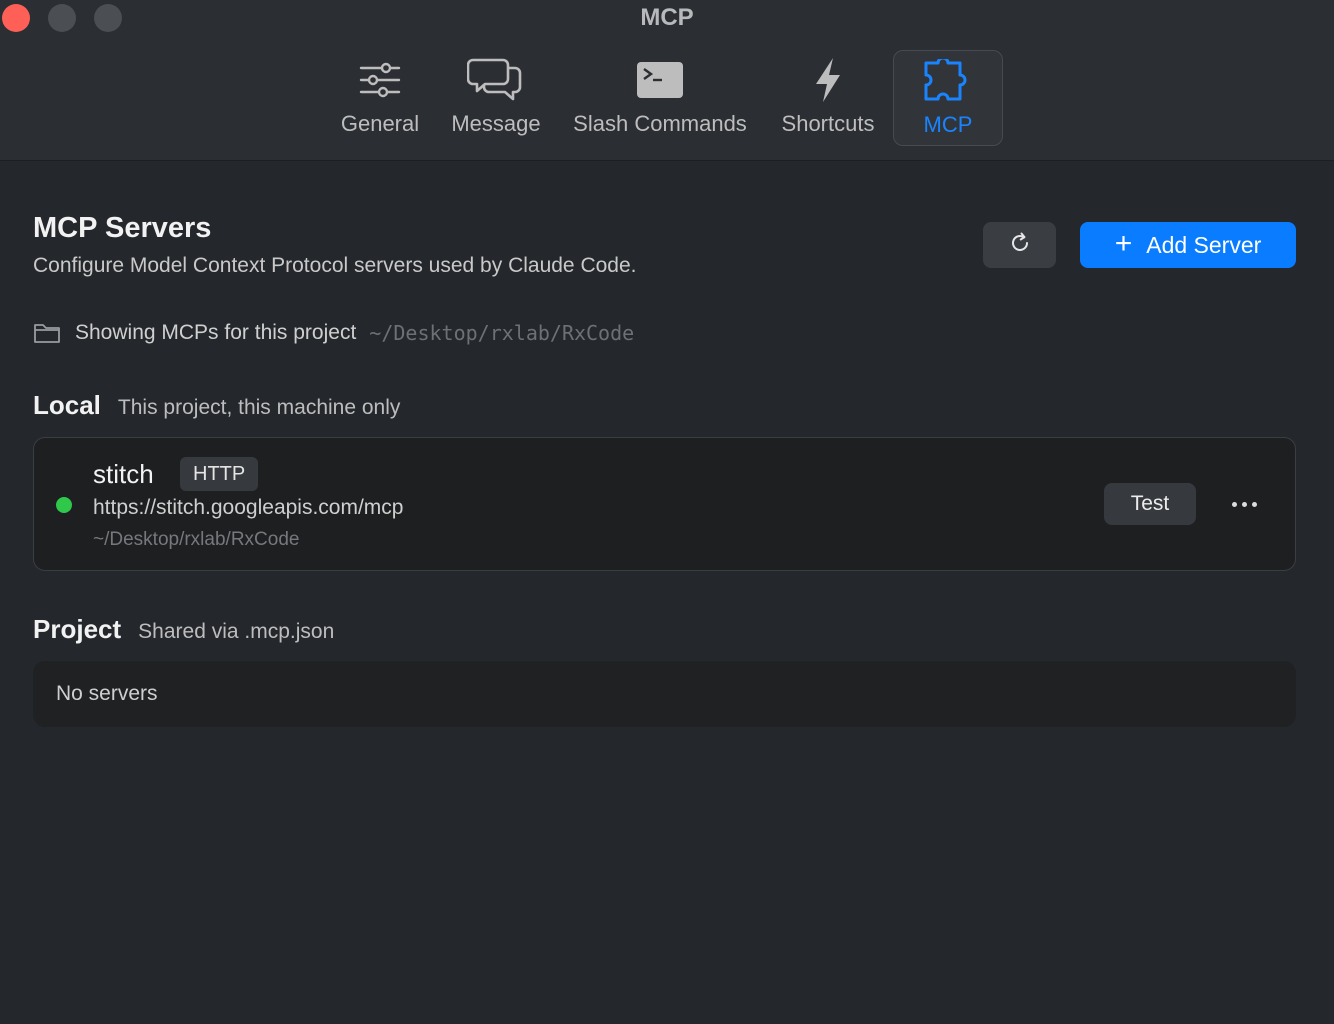  What do you see at coordinates (496, 80) in the screenshot?
I see `chat-bubbles-icon` at bounding box center [496, 80].